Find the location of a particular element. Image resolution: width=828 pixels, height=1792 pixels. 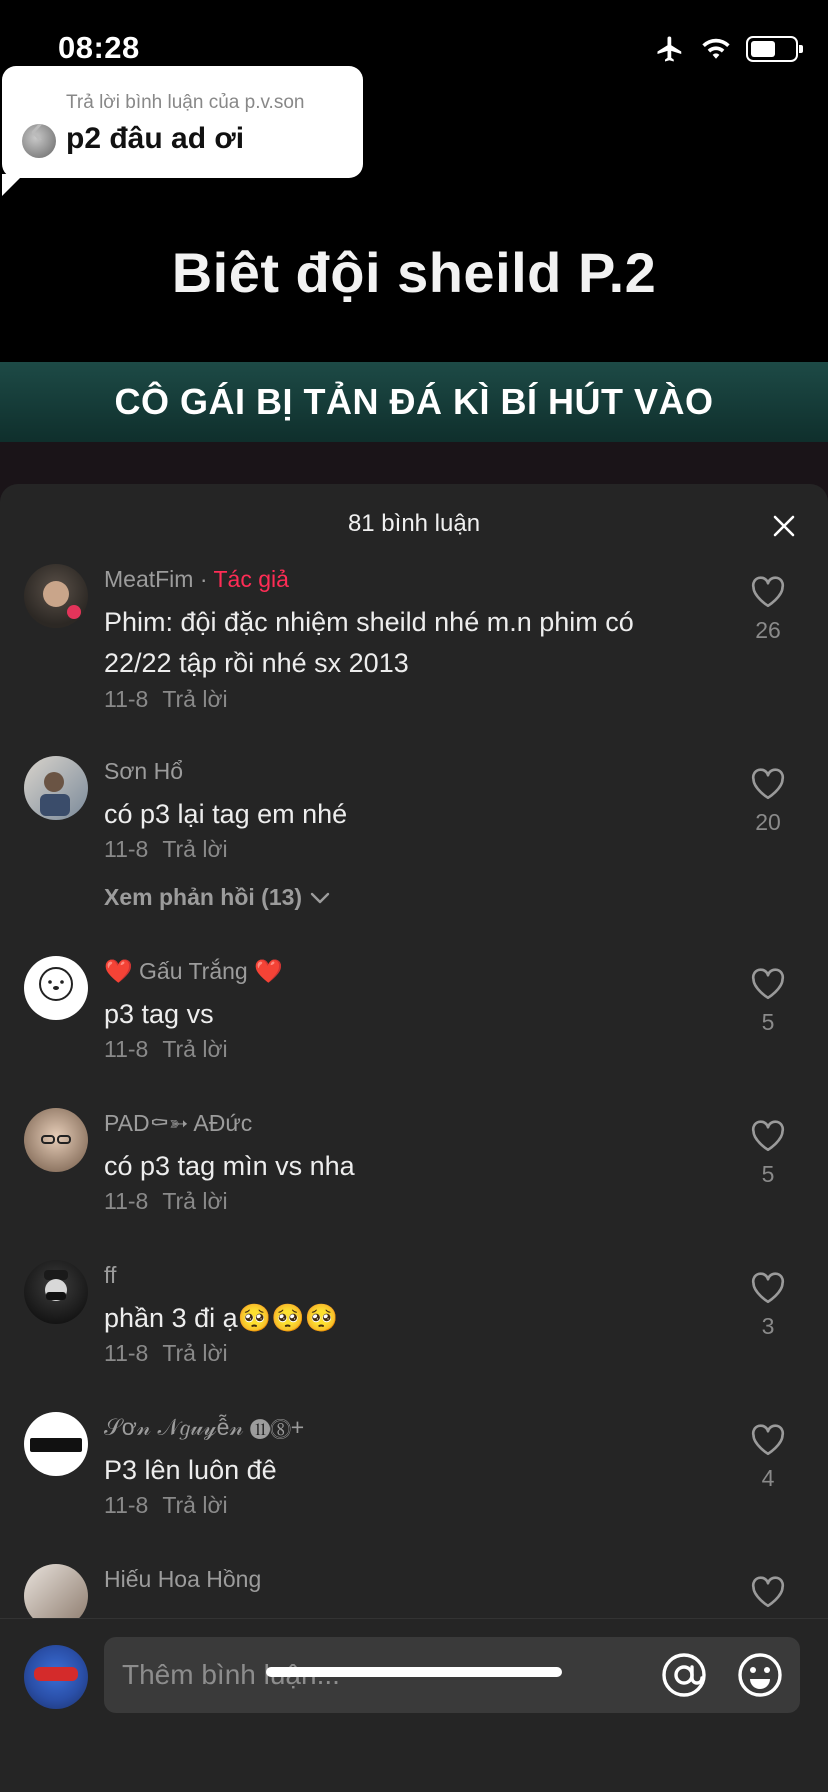

status-icons is located at coordinates (728, 49).